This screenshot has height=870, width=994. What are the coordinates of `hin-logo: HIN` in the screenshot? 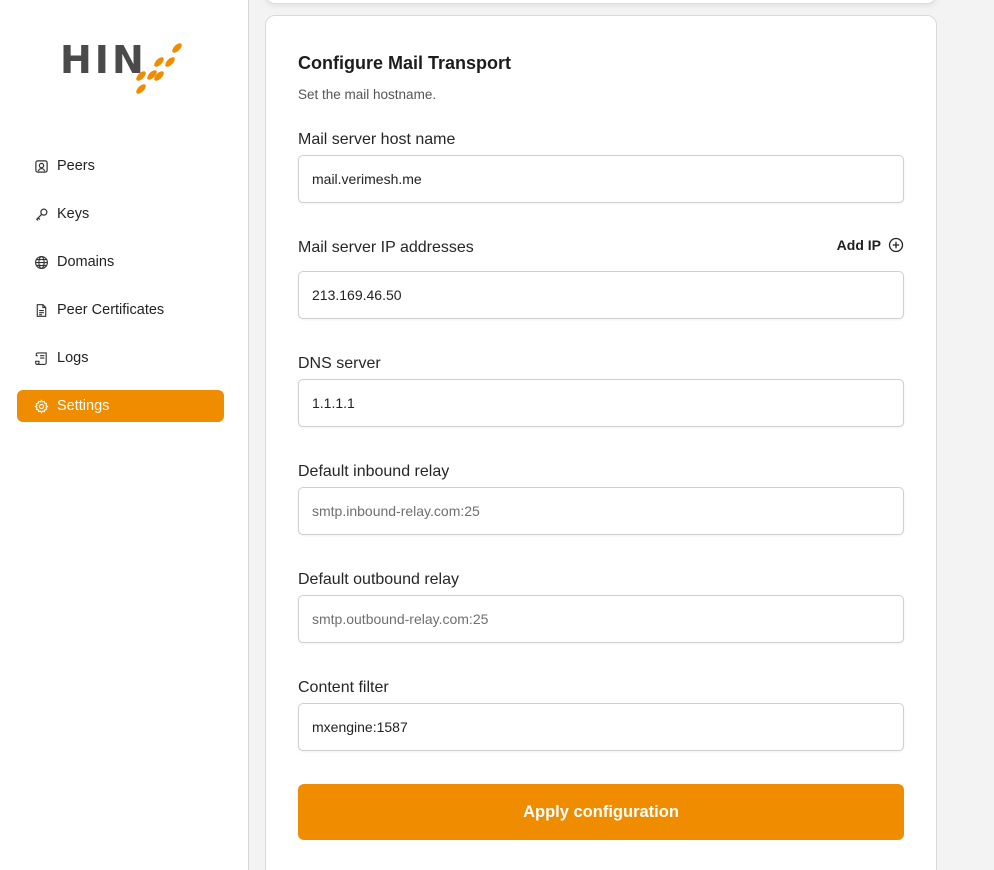 It's located at (122, 69).